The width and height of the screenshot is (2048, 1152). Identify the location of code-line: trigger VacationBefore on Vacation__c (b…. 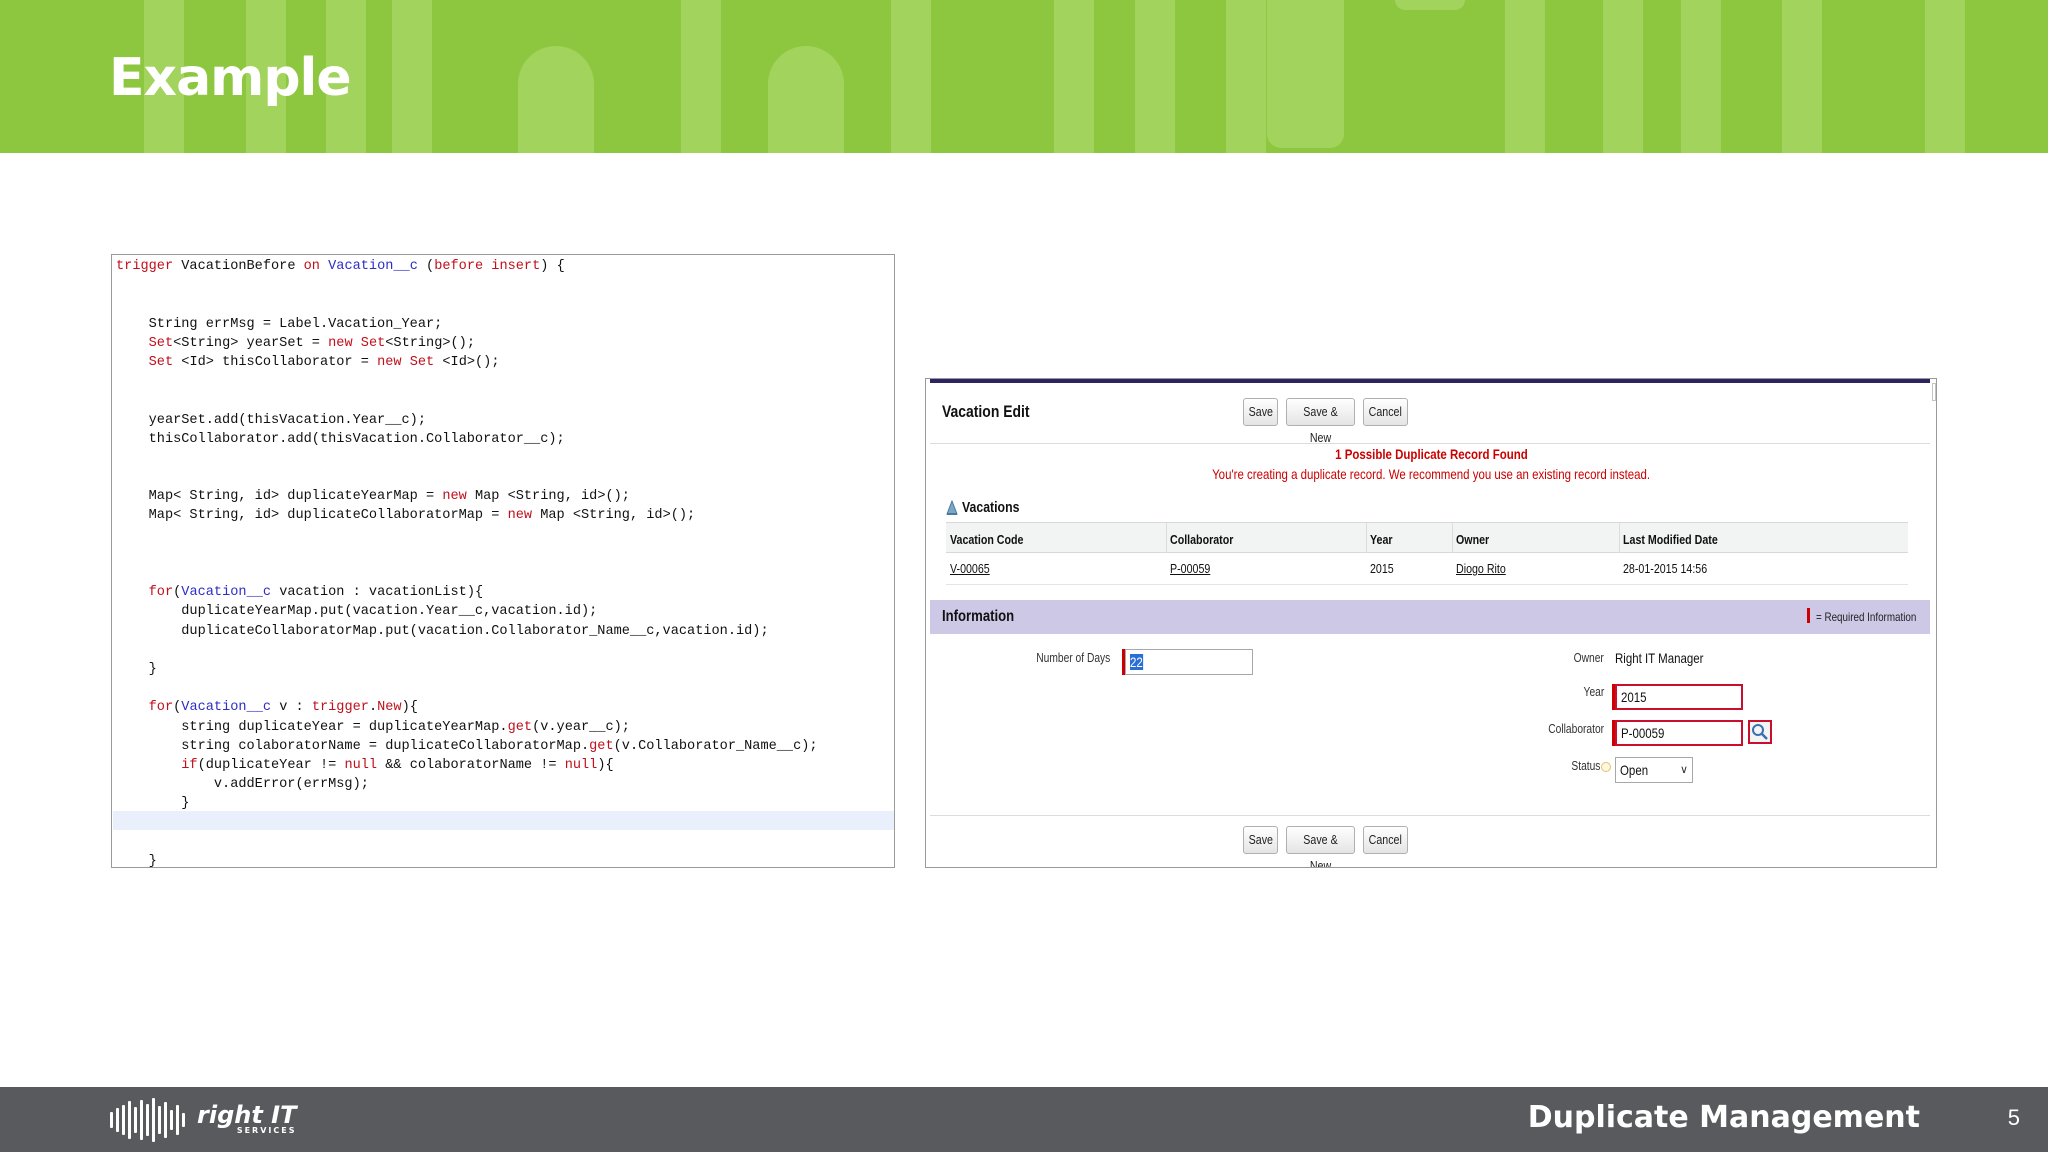
(340, 266).